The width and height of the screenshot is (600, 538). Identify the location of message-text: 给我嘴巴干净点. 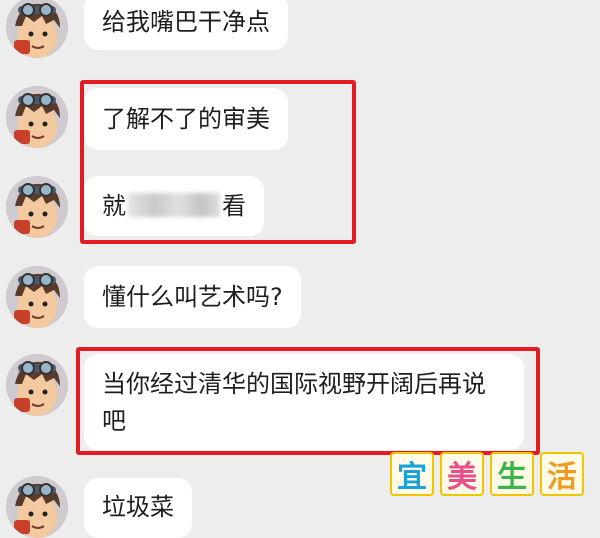
(186, 22).